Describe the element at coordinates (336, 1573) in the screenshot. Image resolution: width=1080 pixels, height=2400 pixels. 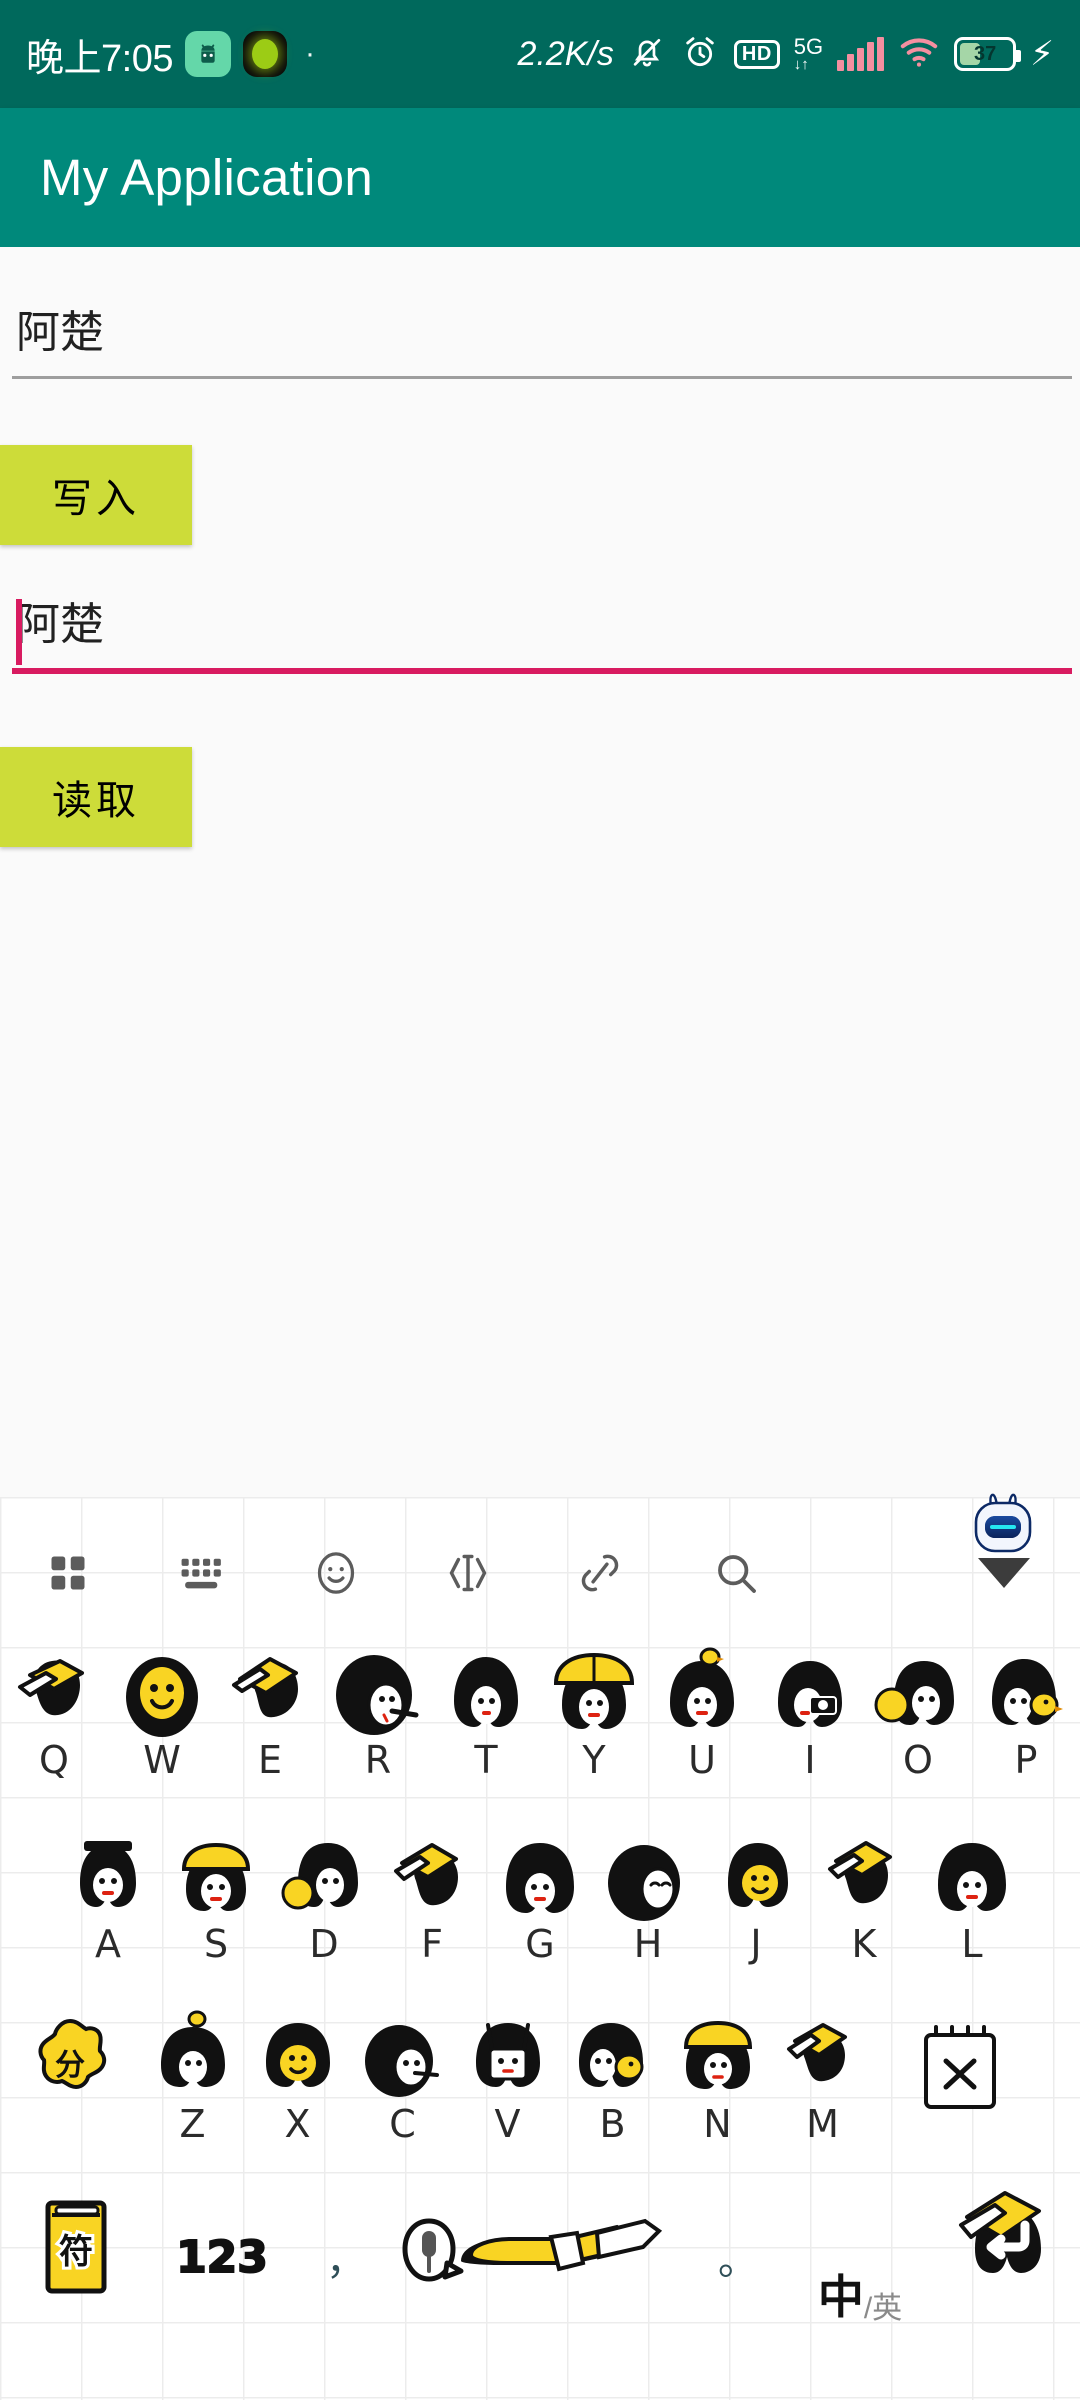
I see `emoji-smiley-icon` at that location.